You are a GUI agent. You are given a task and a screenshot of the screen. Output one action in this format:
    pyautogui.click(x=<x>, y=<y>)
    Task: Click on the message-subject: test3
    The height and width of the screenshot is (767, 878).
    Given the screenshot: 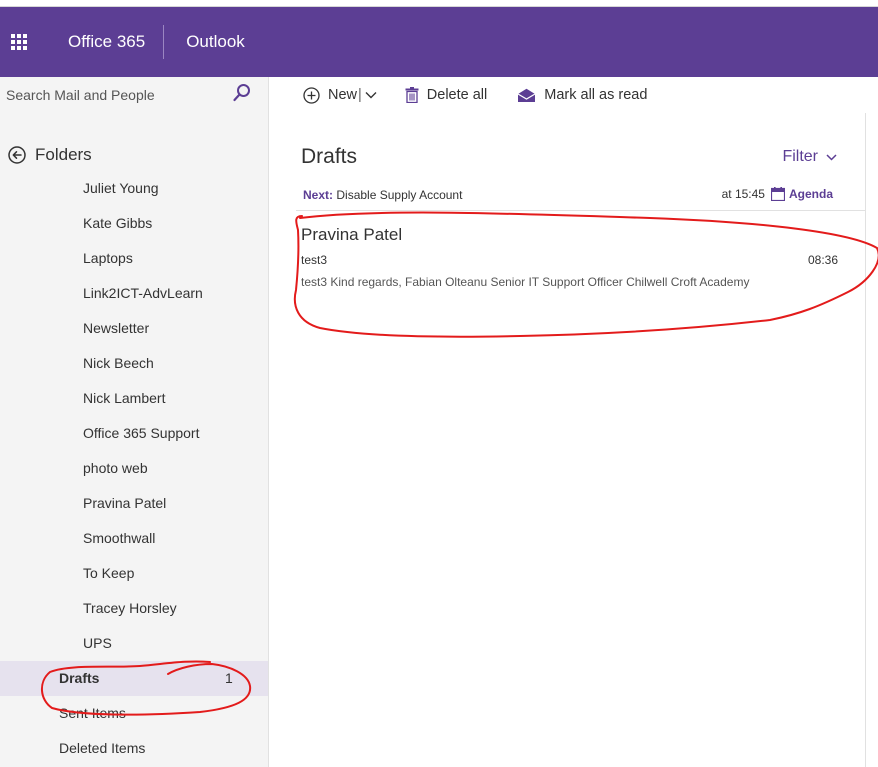 What is the action you would take?
    pyautogui.click(x=314, y=260)
    